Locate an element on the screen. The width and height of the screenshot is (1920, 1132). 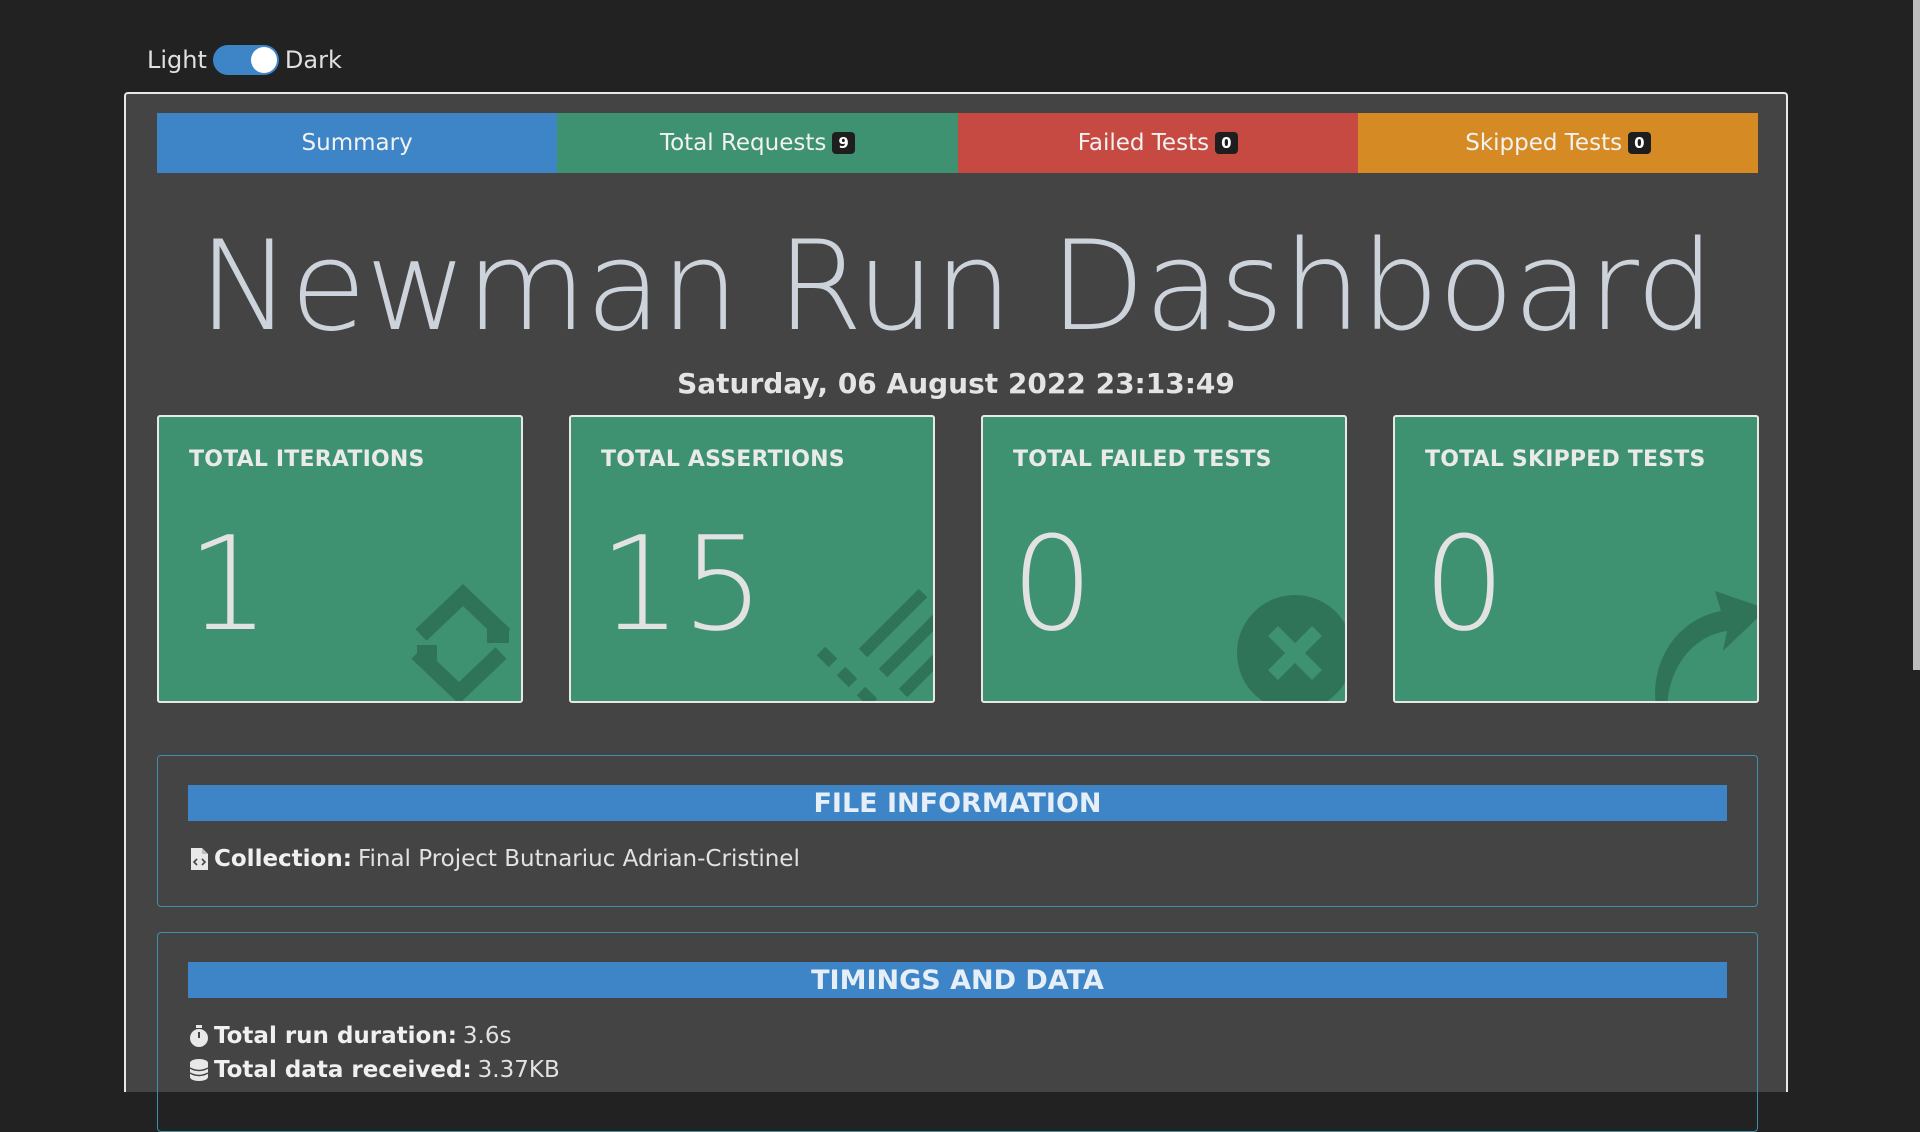
switch-knob is located at coordinates (263, 60).